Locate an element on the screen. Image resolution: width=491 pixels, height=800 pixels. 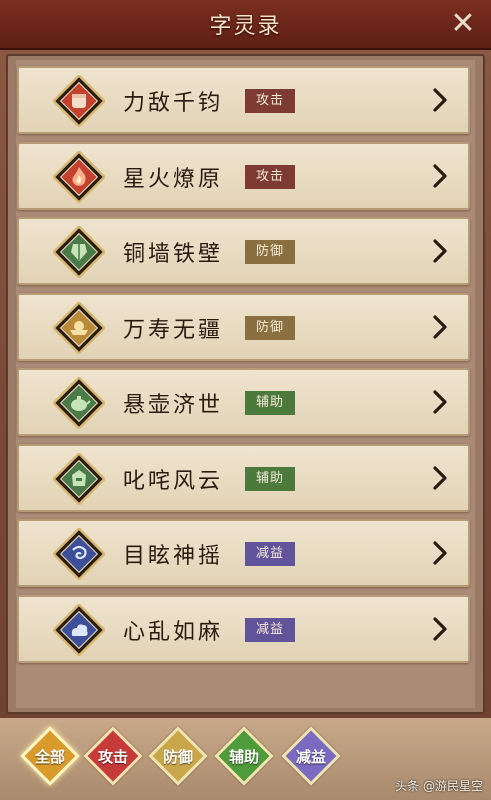
filter-button: 攻击 is located at coordinates (113, 756).